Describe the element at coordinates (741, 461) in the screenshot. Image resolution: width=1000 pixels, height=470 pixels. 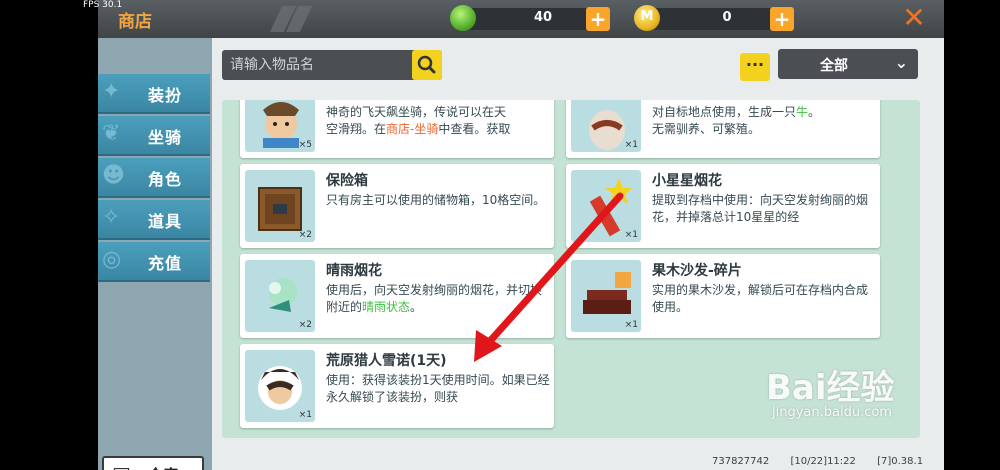
I see `player-id: 737827742` at that location.